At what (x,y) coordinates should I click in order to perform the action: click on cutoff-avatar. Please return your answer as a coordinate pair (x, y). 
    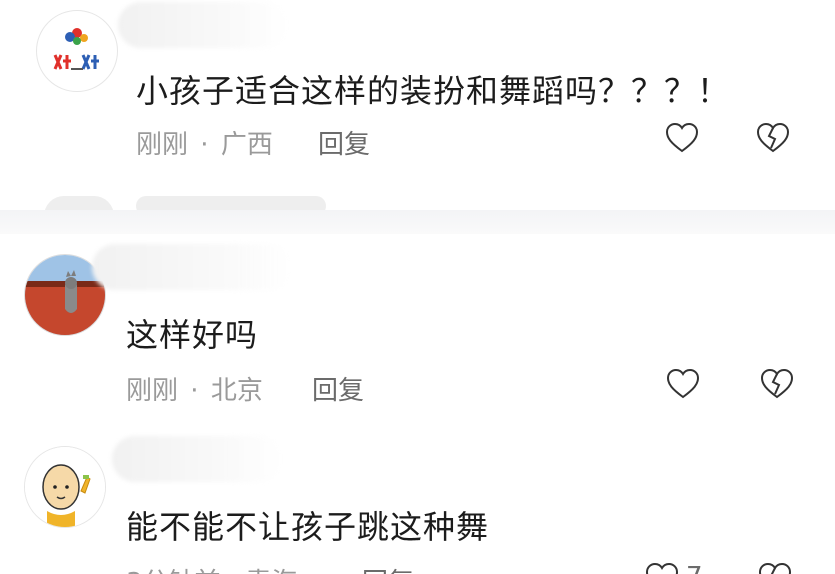
    Looking at the image, I should click on (79, 203).